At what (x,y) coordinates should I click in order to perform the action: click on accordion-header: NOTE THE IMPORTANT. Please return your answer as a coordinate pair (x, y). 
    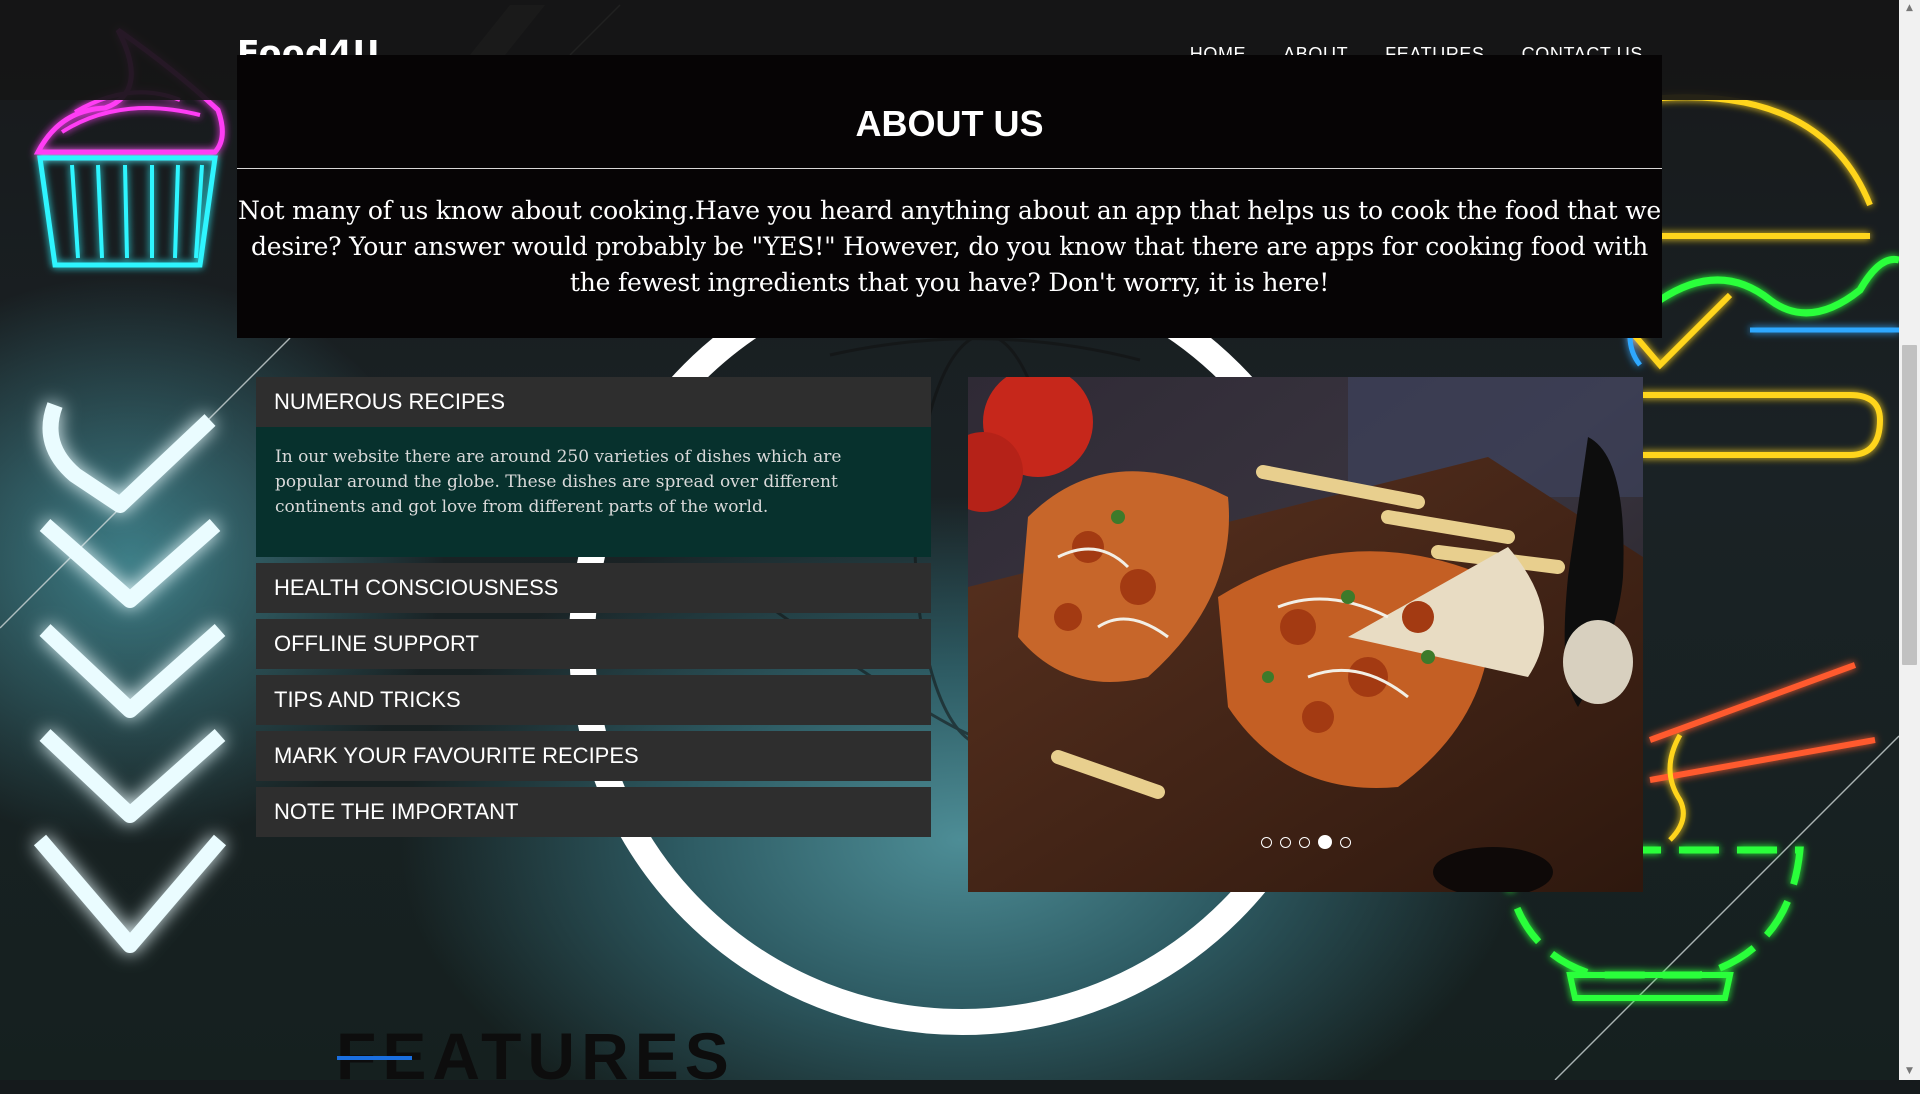
    Looking at the image, I should click on (593, 812).